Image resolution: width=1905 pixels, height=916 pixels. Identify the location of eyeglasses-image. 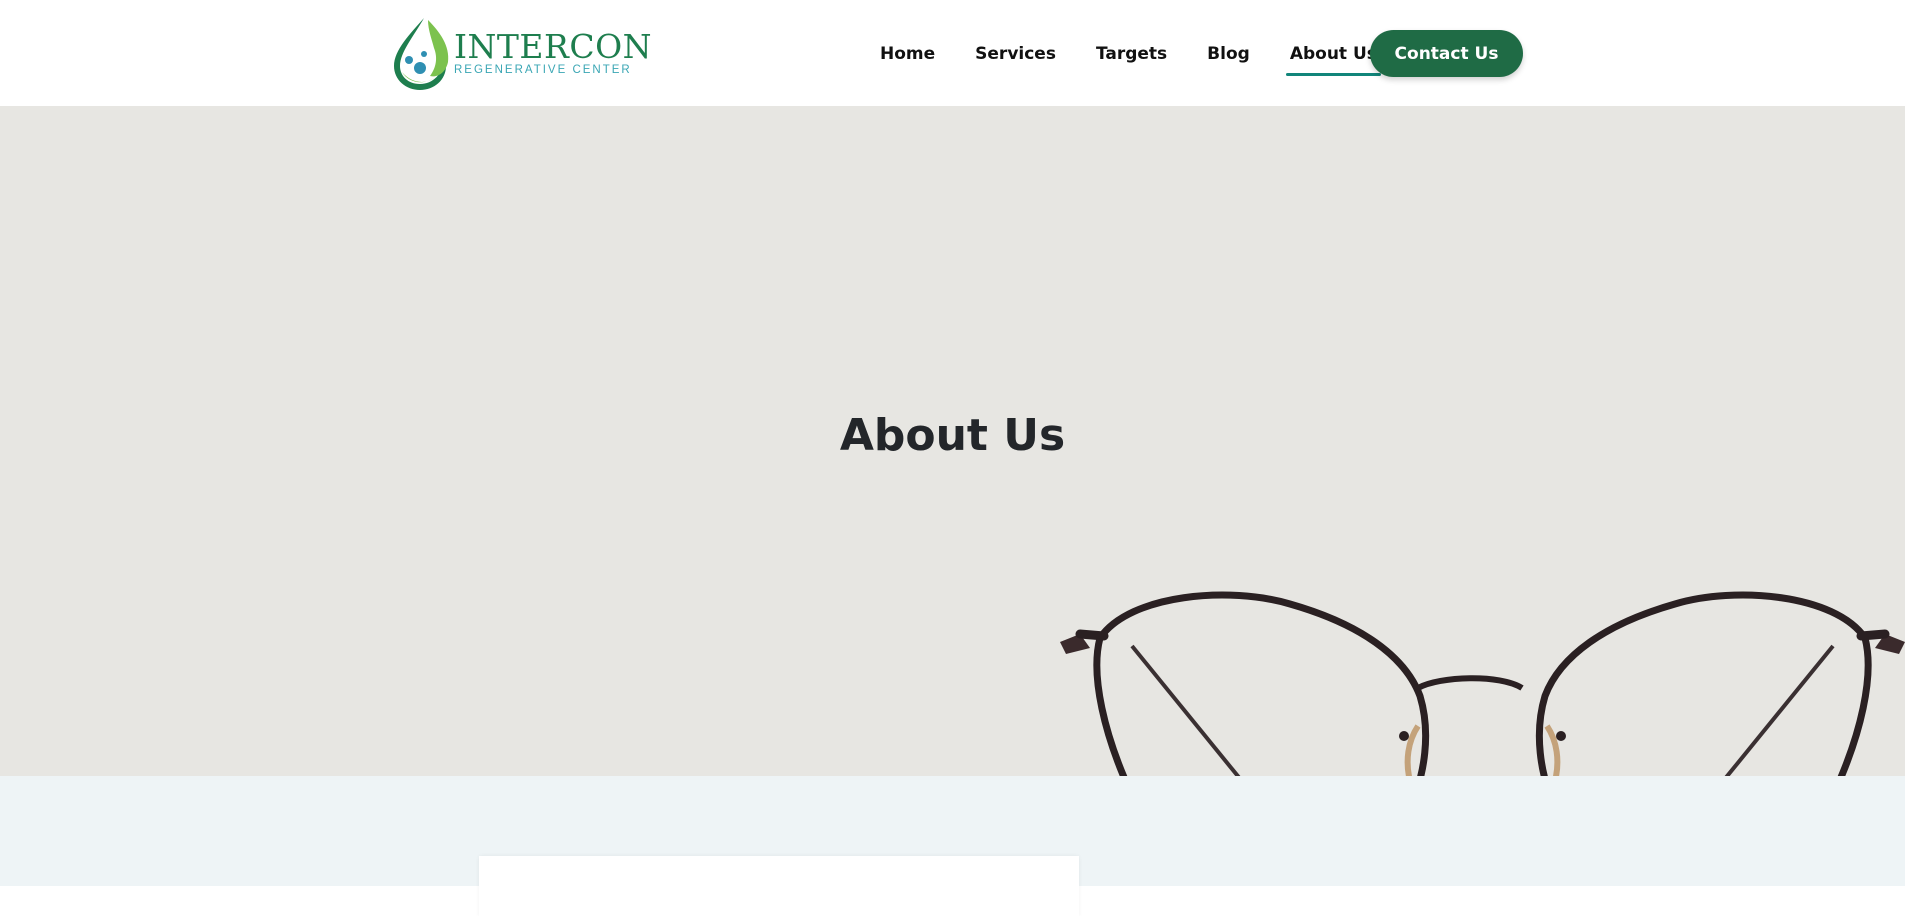
(1482, 683).